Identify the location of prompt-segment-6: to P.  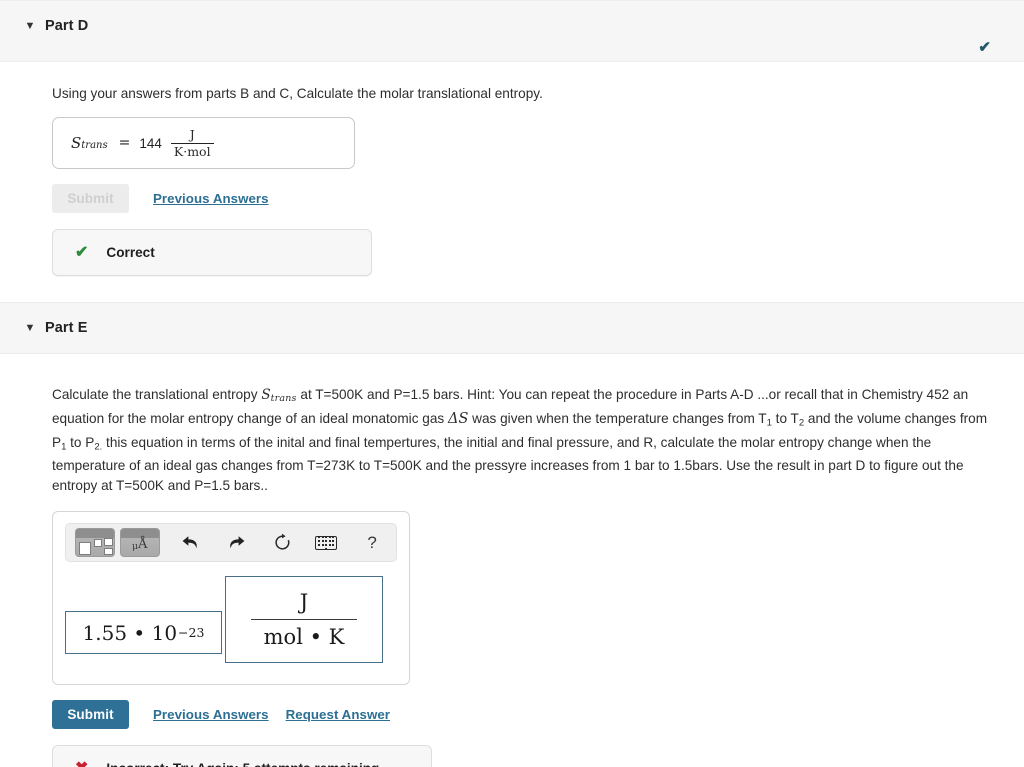
(80, 442).